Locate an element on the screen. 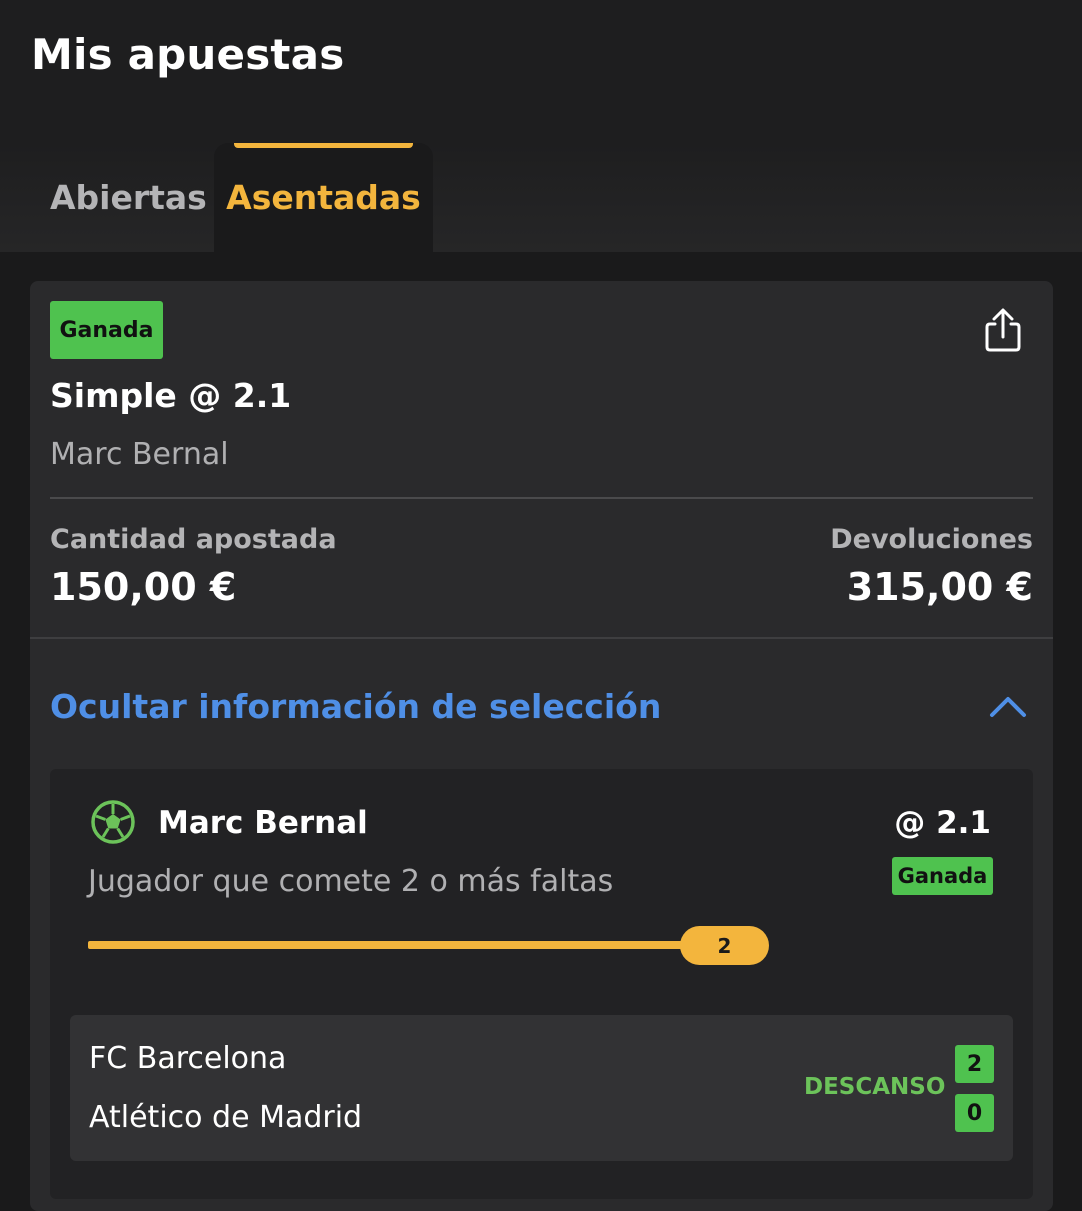 The image size is (1082, 1211). soccer-ball-icon is located at coordinates (113, 822).